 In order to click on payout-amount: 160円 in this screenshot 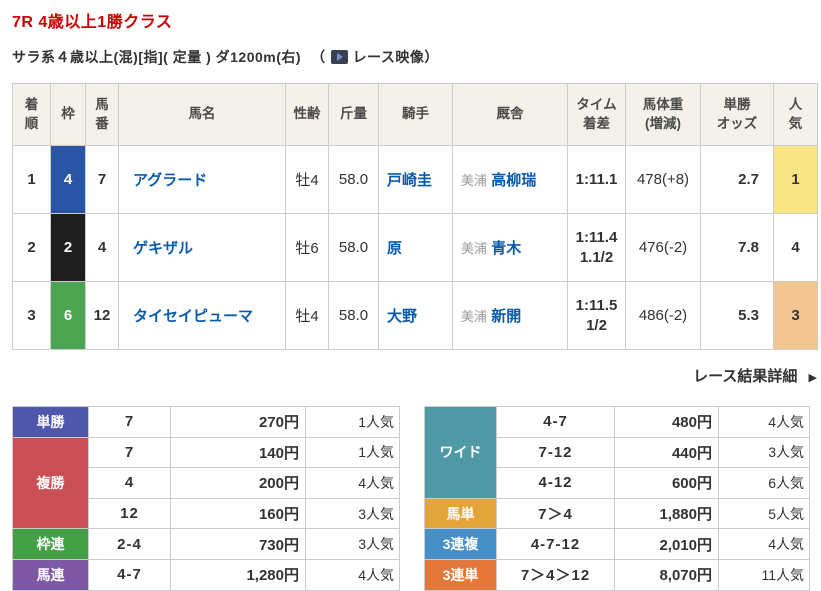, I will do `click(238, 513)`.